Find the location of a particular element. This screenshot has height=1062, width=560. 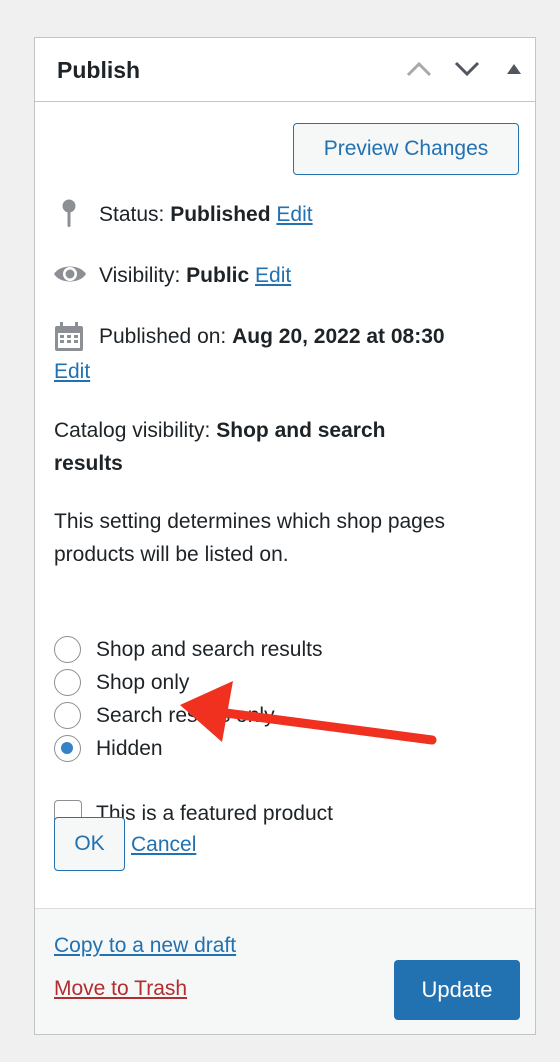

cancel-link: Cancel is located at coordinates (163, 844).